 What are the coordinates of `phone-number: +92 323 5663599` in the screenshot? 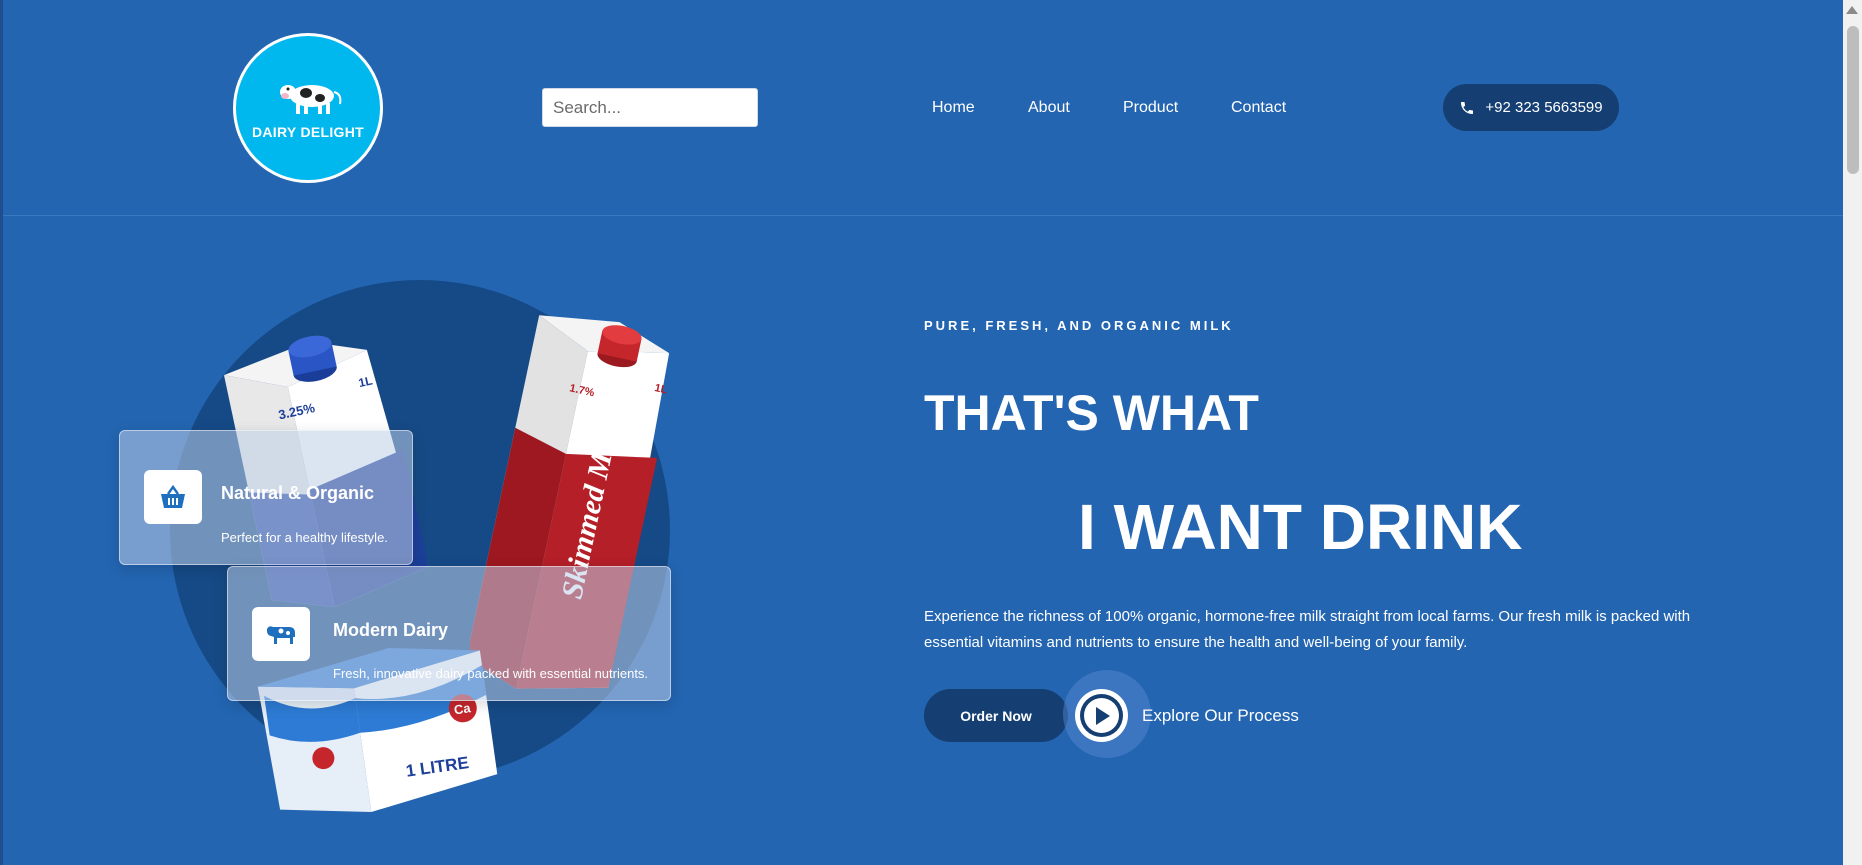 It's located at (1544, 107).